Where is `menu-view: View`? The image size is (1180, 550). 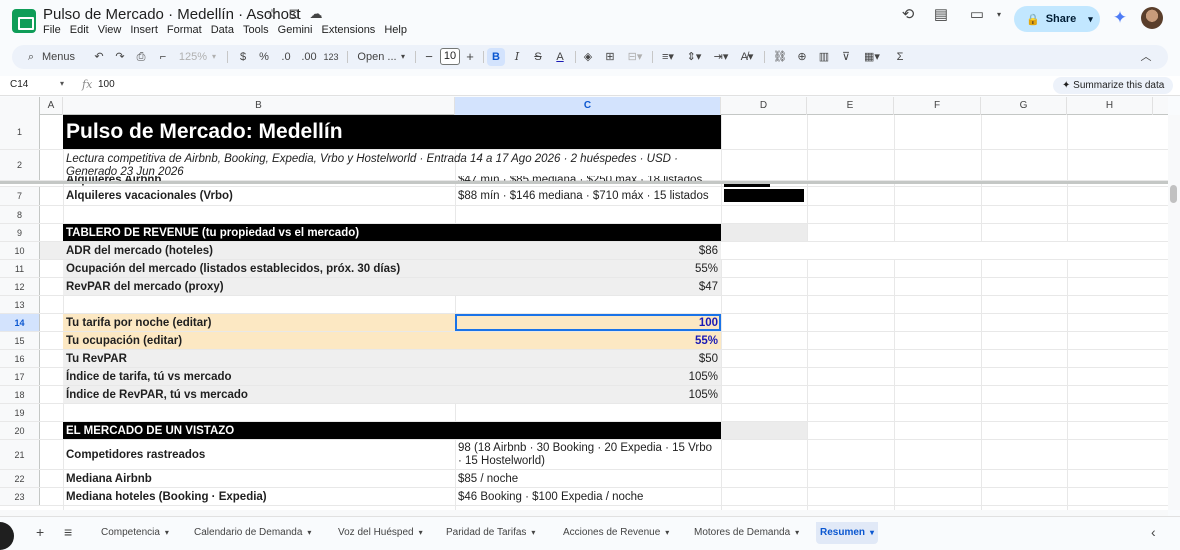 menu-view: View is located at coordinates (110, 30).